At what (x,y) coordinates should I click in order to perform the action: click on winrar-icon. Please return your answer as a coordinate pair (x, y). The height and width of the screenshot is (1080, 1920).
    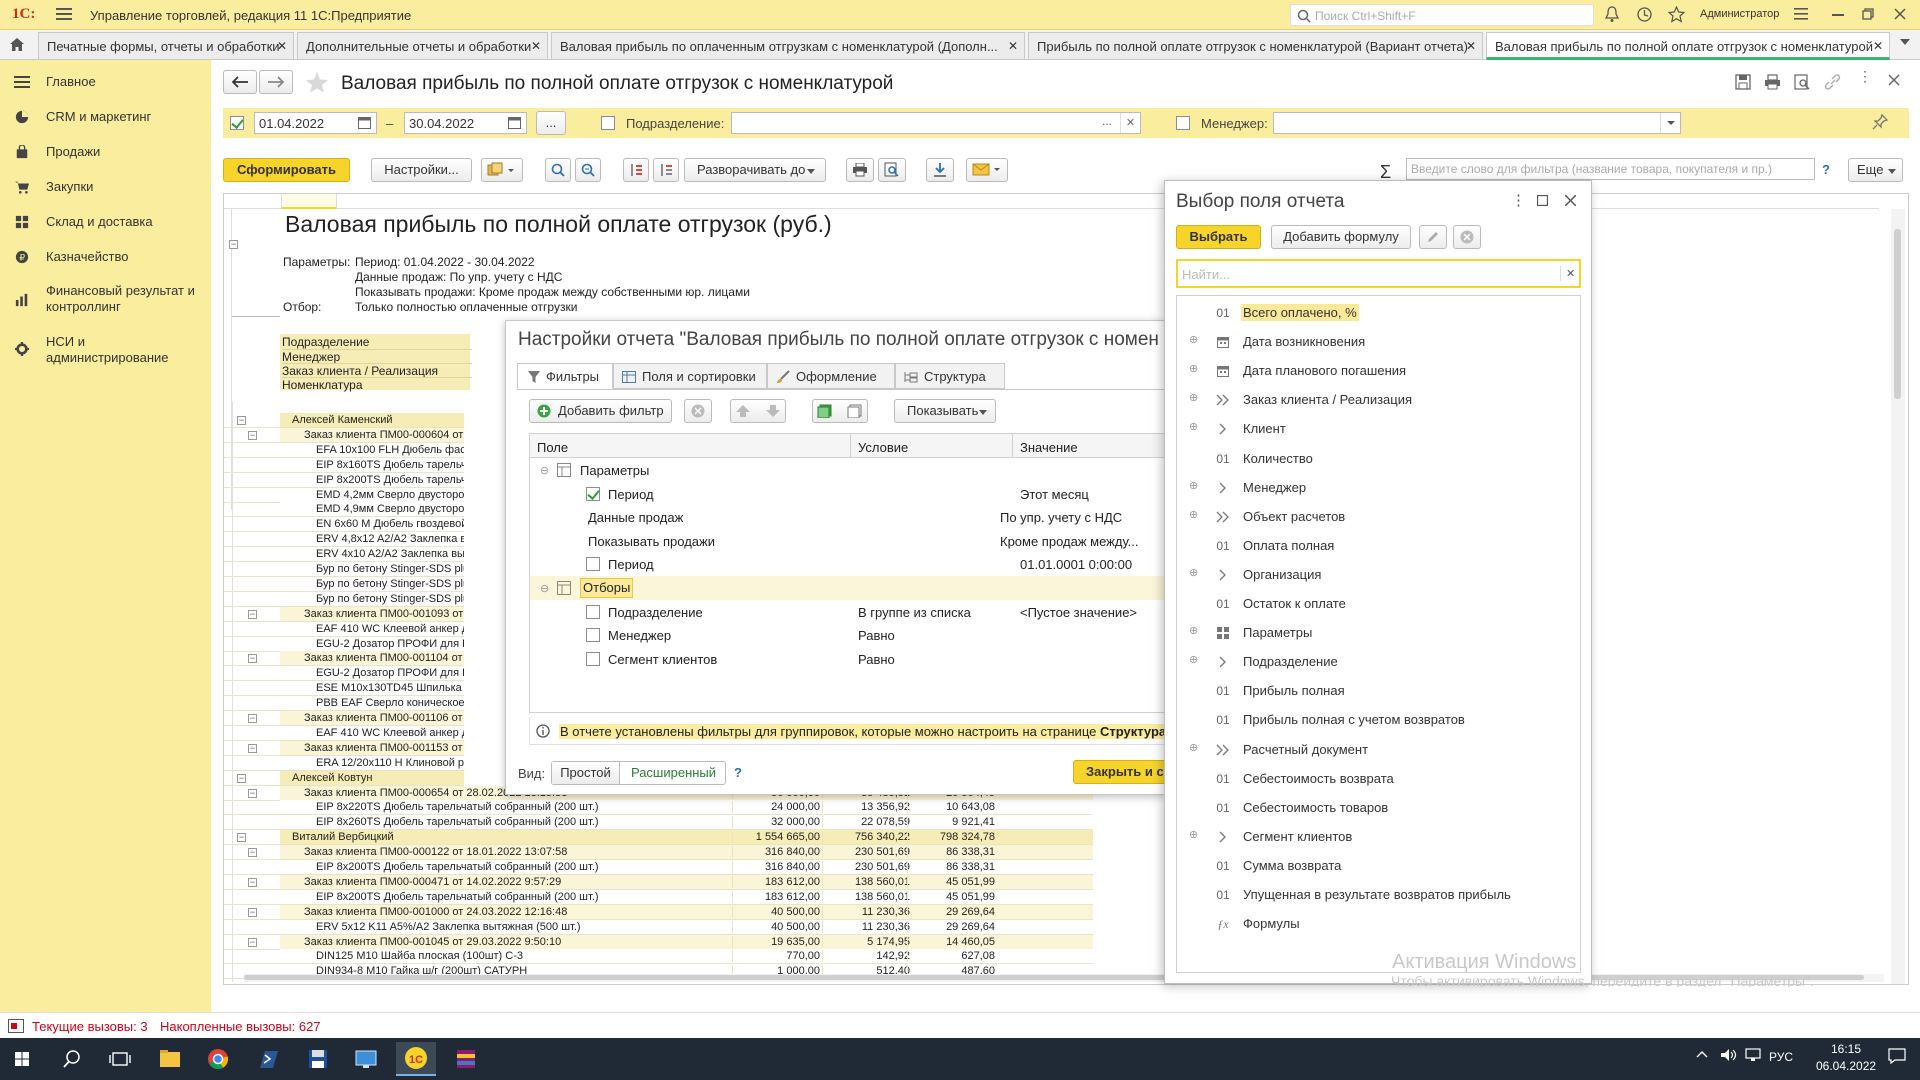
    Looking at the image, I should click on (466, 1059).